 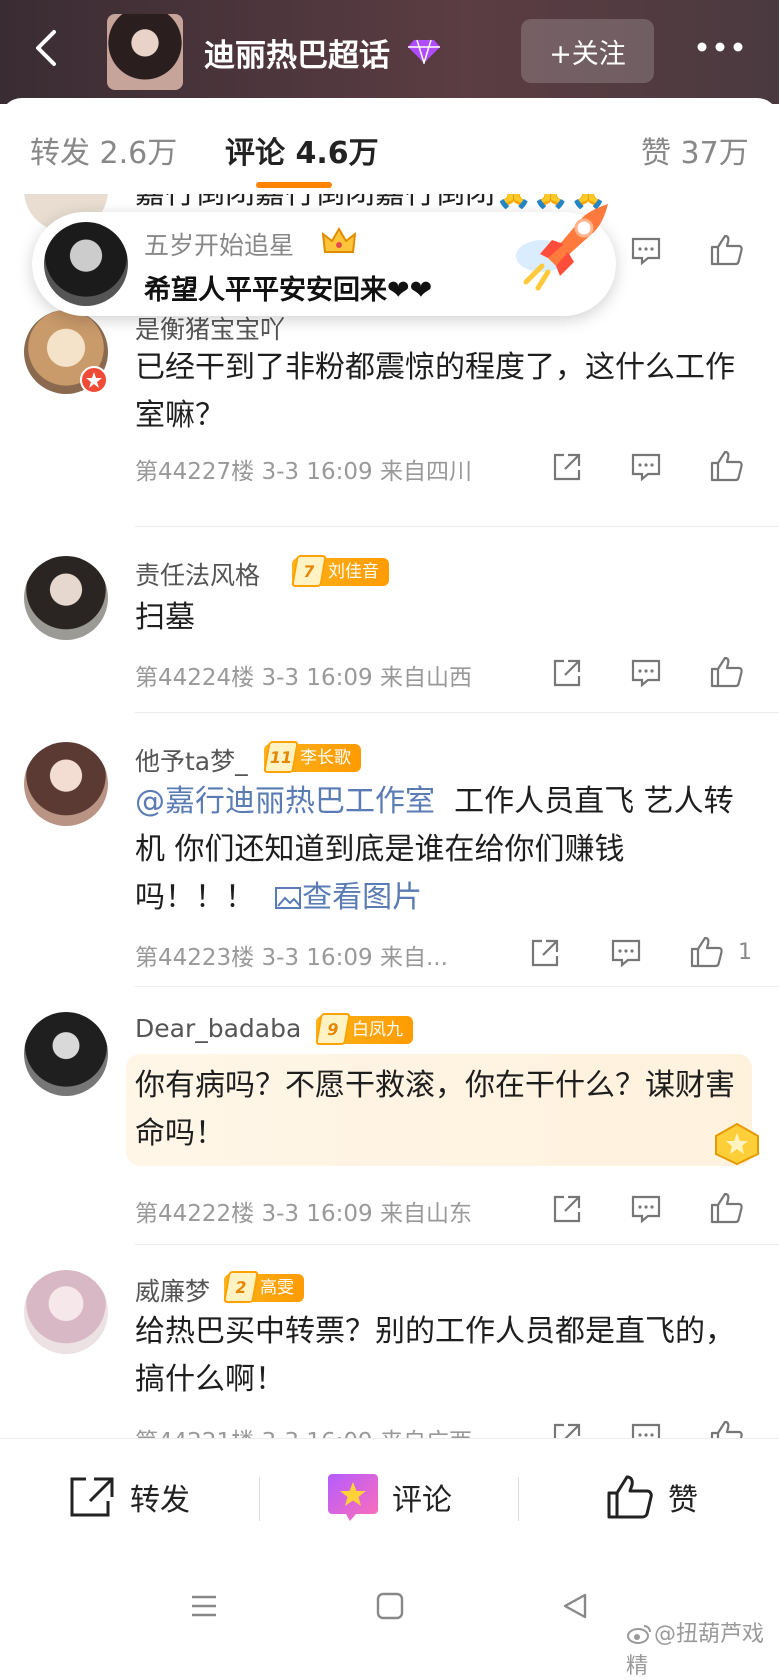 I want to click on comment-meta: 第44222楼 3-3 16:09 来自山东, so click(x=303, y=1211).